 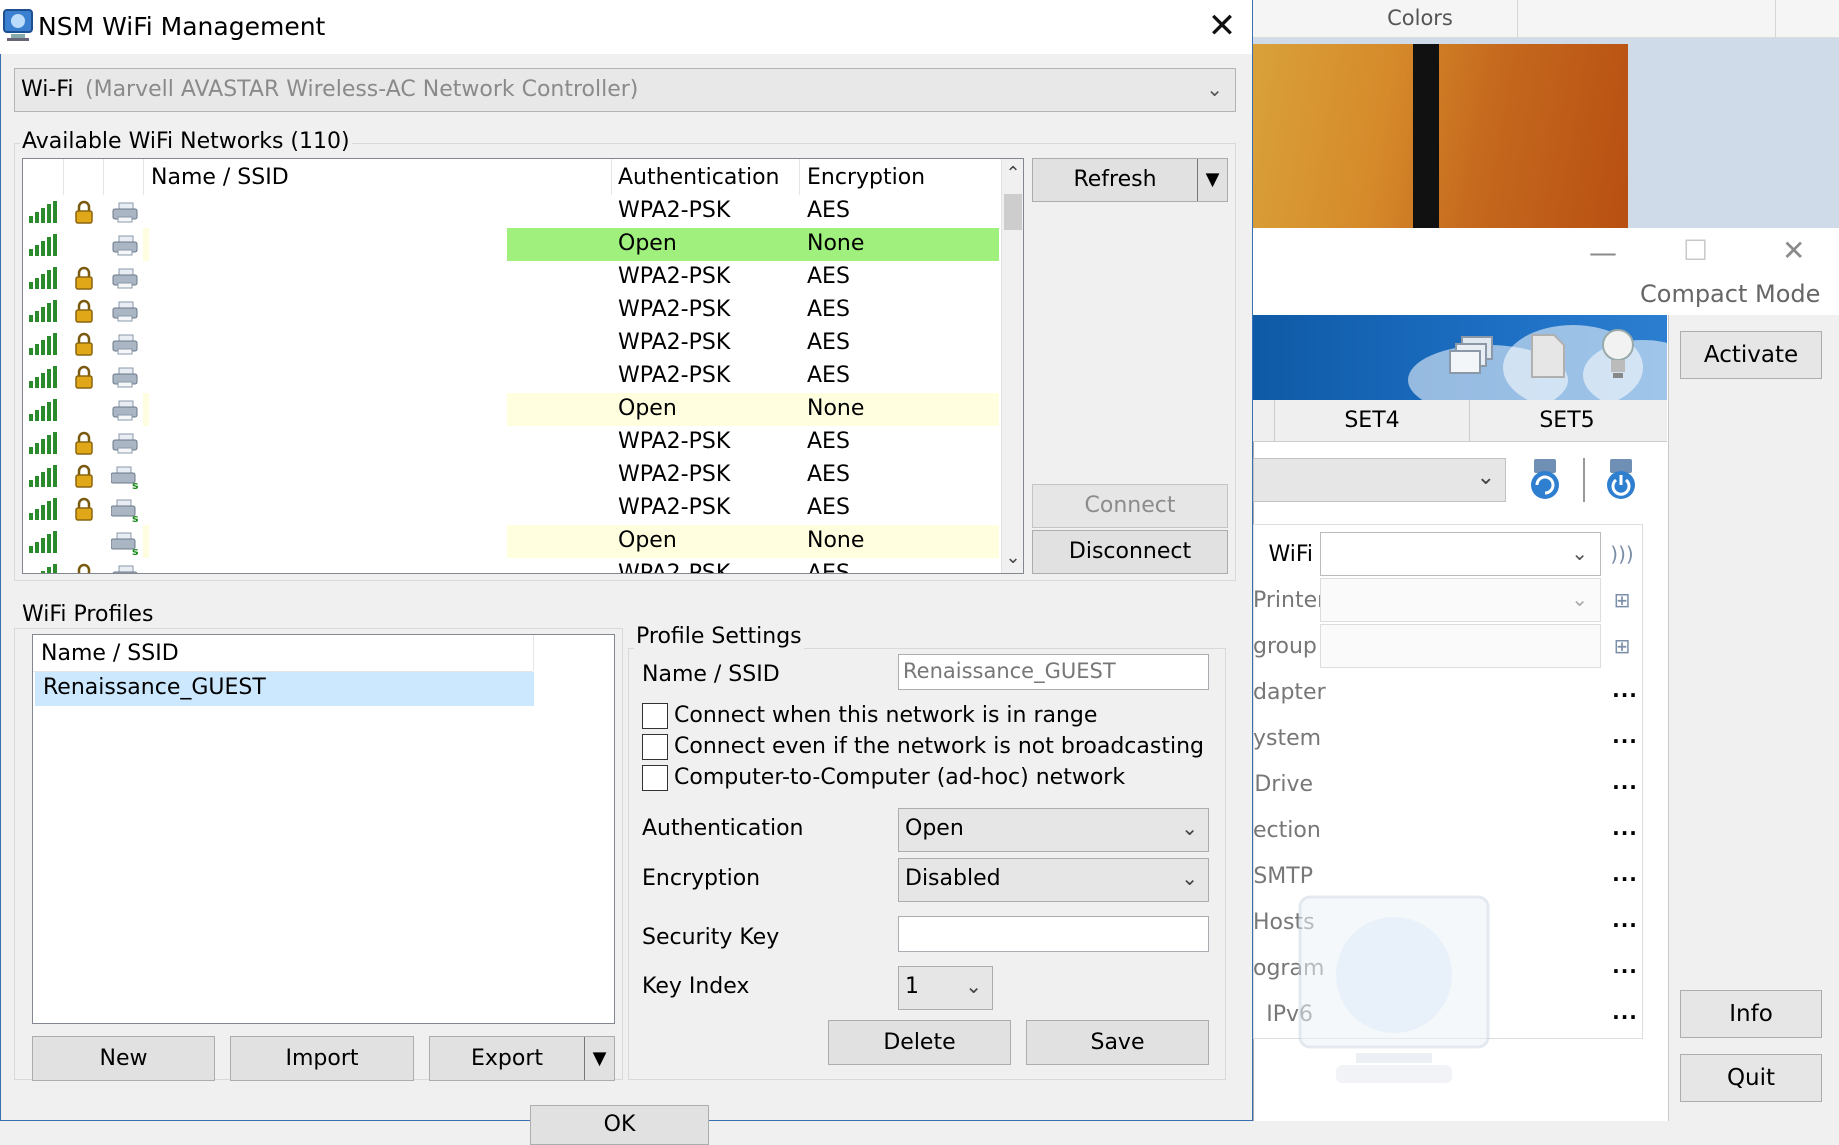 What do you see at coordinates (1053, 934) in the screenshot?
I see `security-key-field` at bounding box center [1053, 934].